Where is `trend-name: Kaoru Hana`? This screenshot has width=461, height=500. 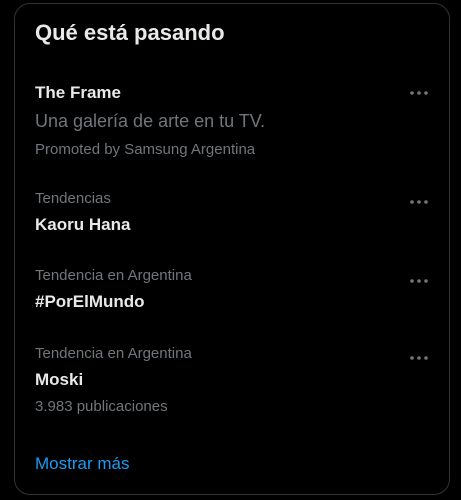 trend-name: Kaoru Hana is located at coordinates (83, 224).